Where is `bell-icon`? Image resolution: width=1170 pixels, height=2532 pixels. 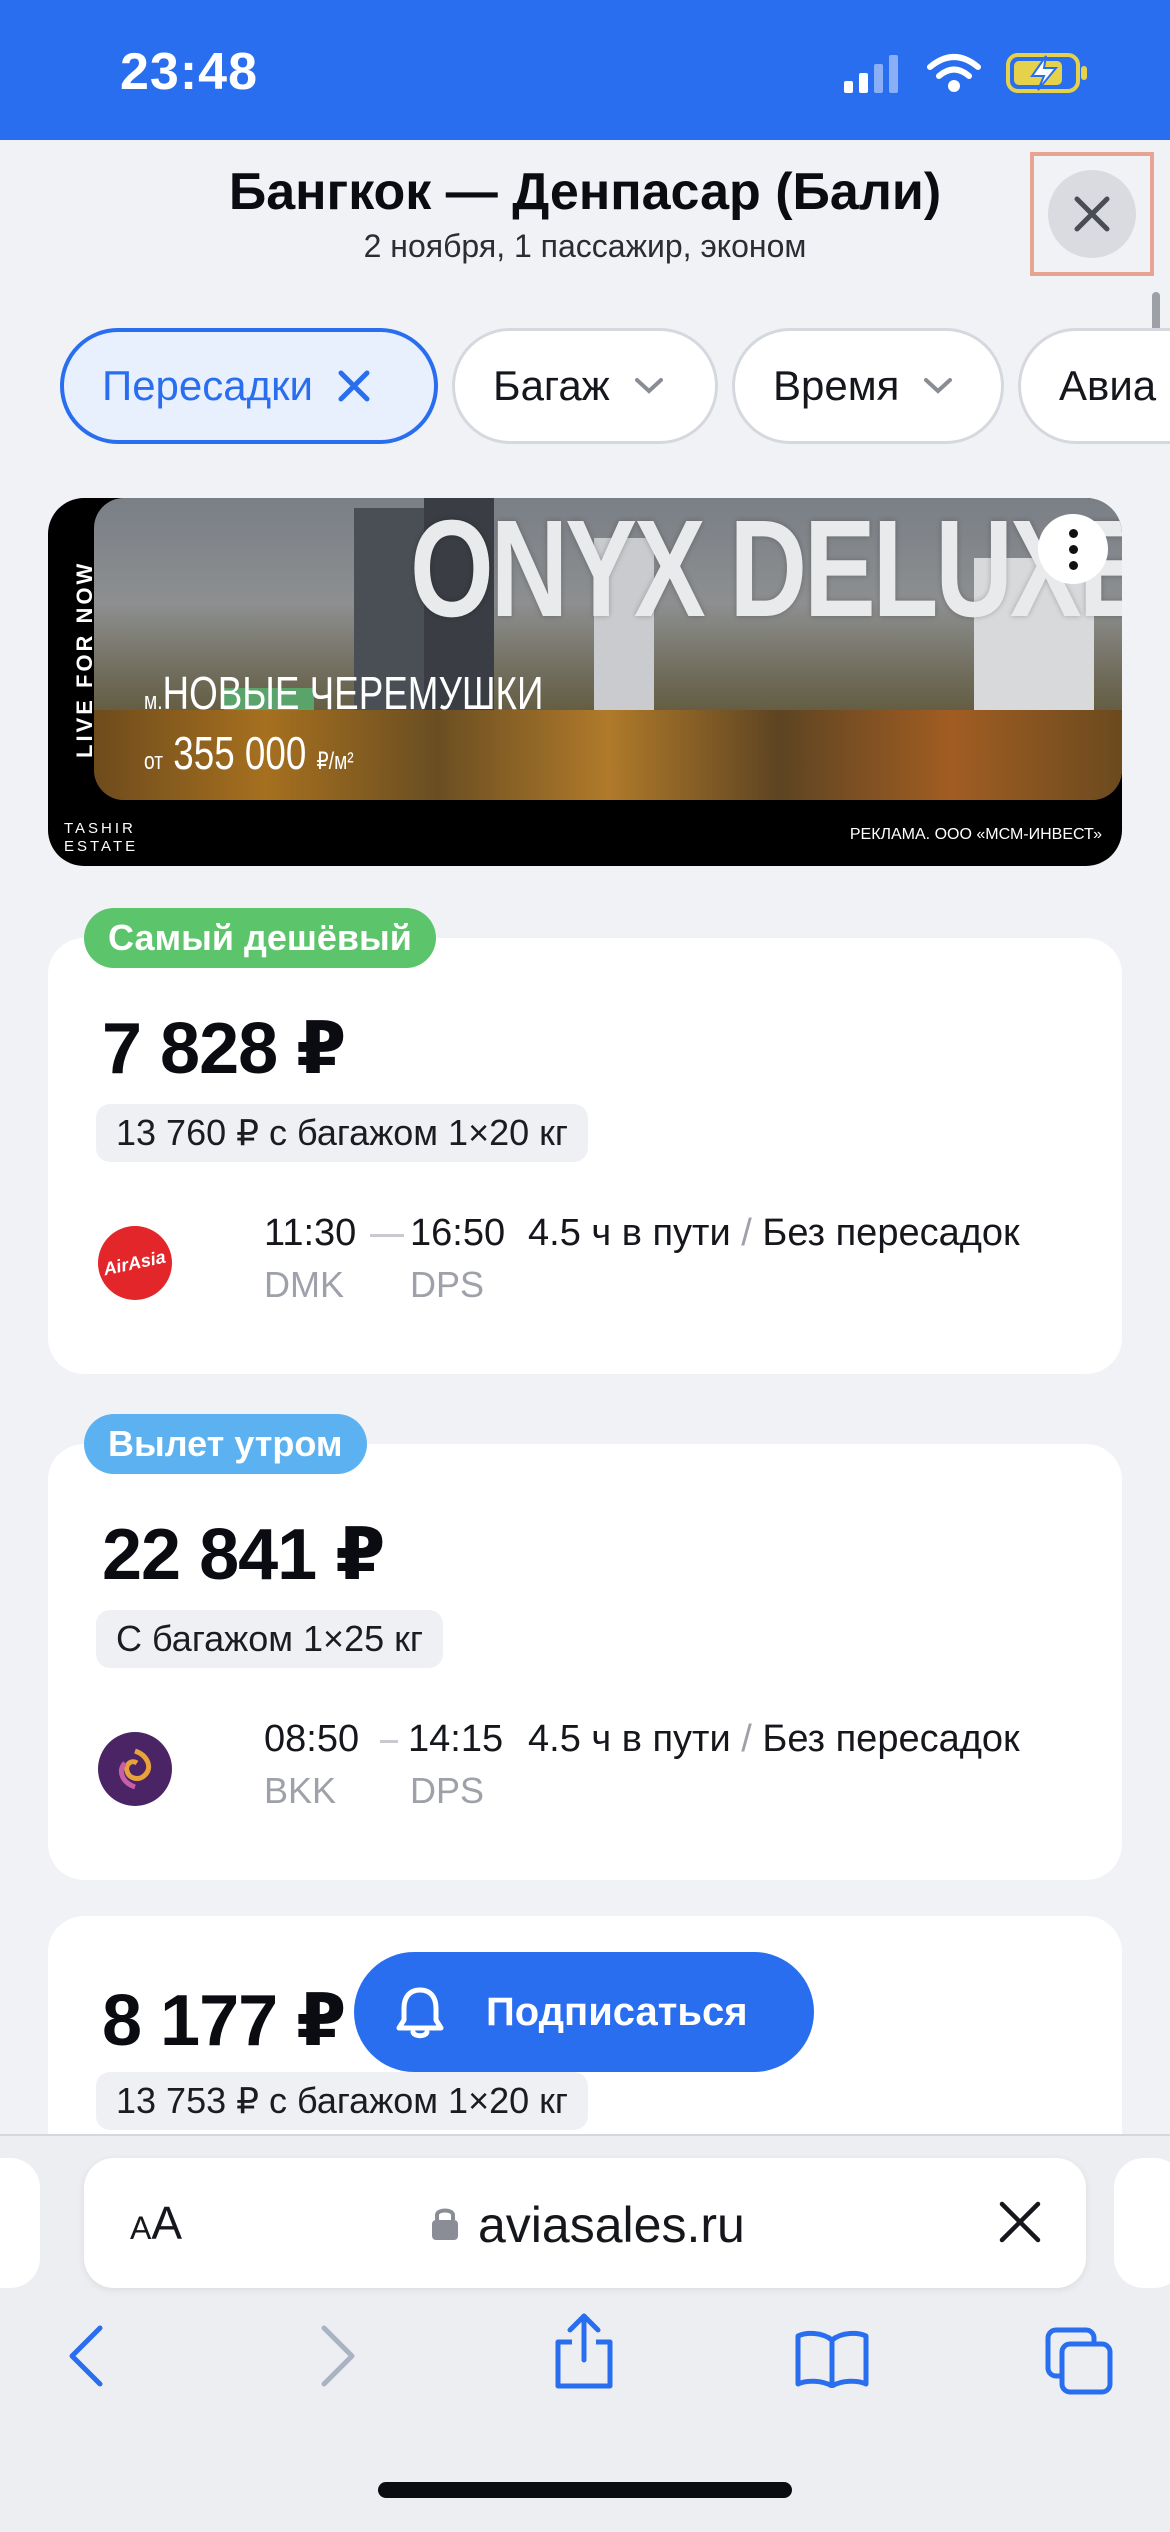 bell-icon is located at coordinates (420, 2013).